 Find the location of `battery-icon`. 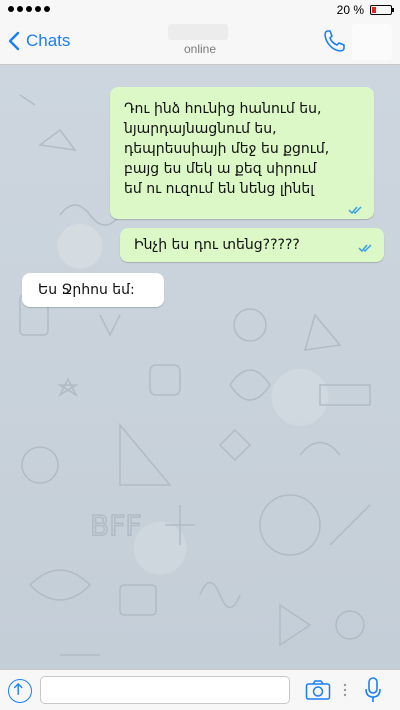

battery-icon is located at coordinates (382, 10).